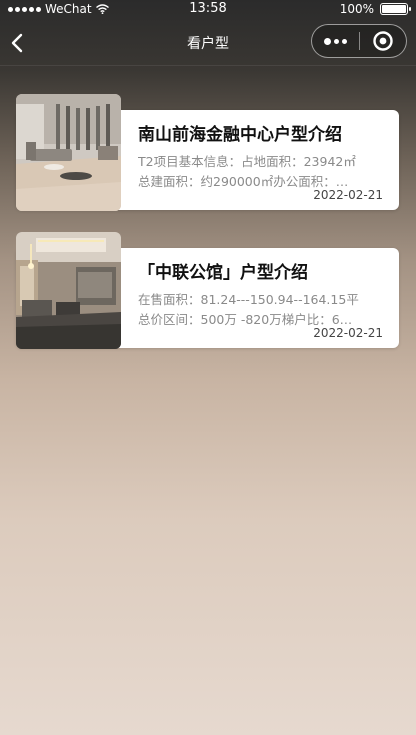 The height and width of the screenshot is (735, 416). Describe the element at coordinates (223, 273) in the screenshot. I see `card-title: 「中联公馆」户型介绍` at that location.